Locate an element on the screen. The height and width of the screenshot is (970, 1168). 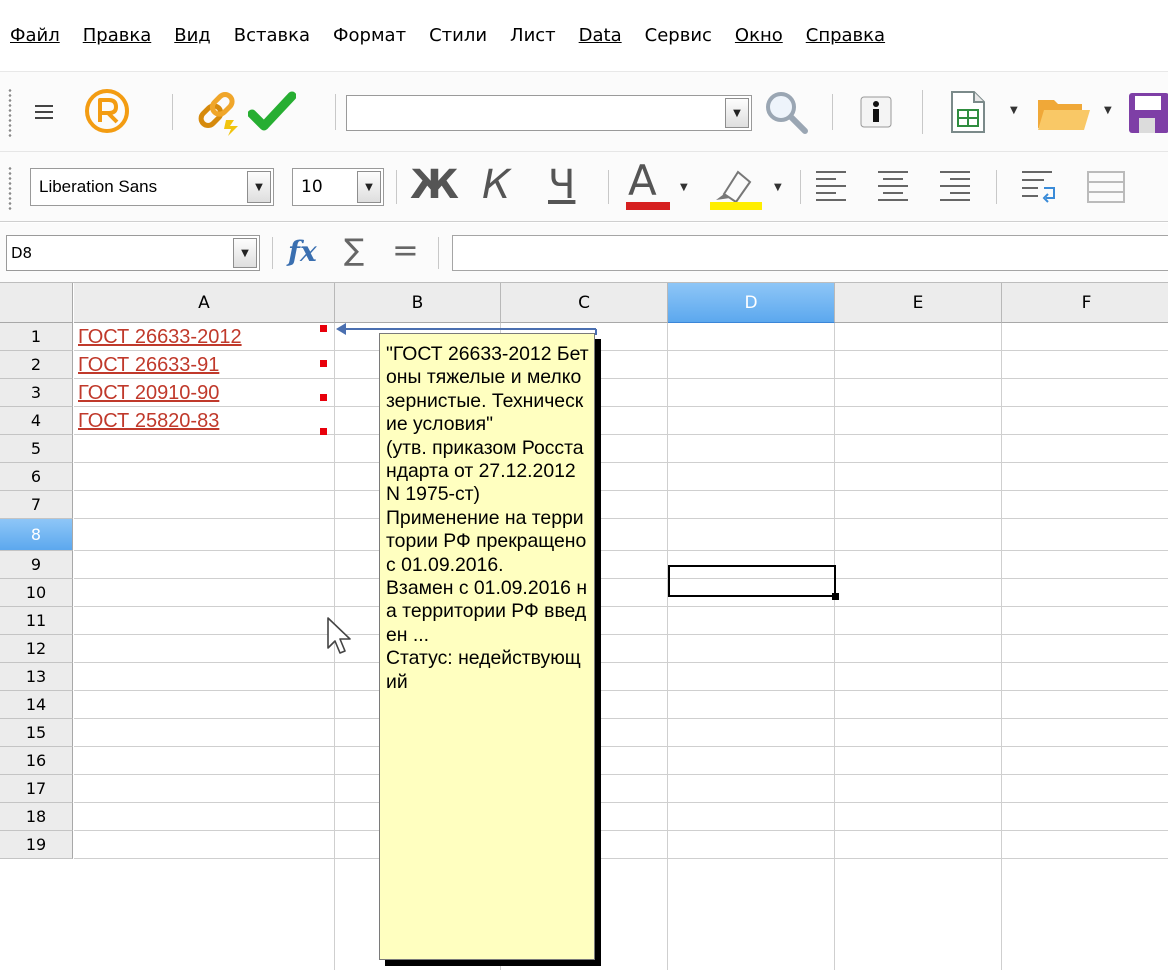
menu-file: Файл is located at coordinates (35, 35).